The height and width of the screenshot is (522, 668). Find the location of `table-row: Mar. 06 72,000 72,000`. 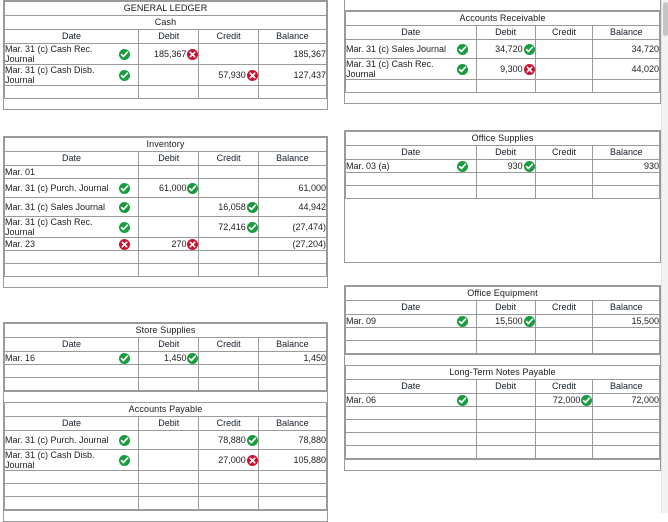

table-row: Mar. 06 72,000 72,000 is located at coordinates (502, 400).